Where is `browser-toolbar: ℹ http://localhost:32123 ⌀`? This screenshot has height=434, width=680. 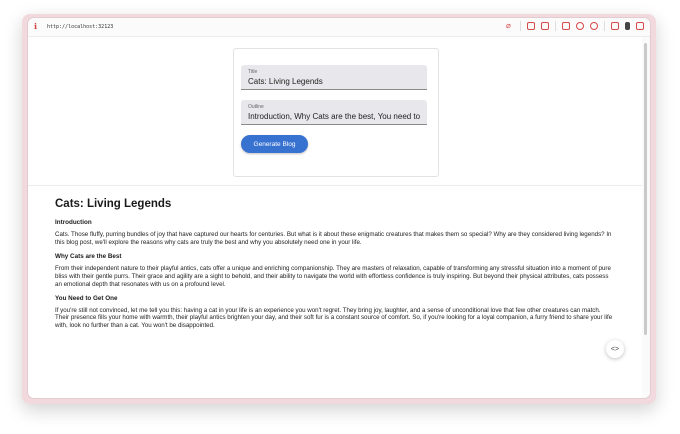
browser-toolbar: ℹ http://localhost:32123 ⌀ is located at coordinates (339, 27).